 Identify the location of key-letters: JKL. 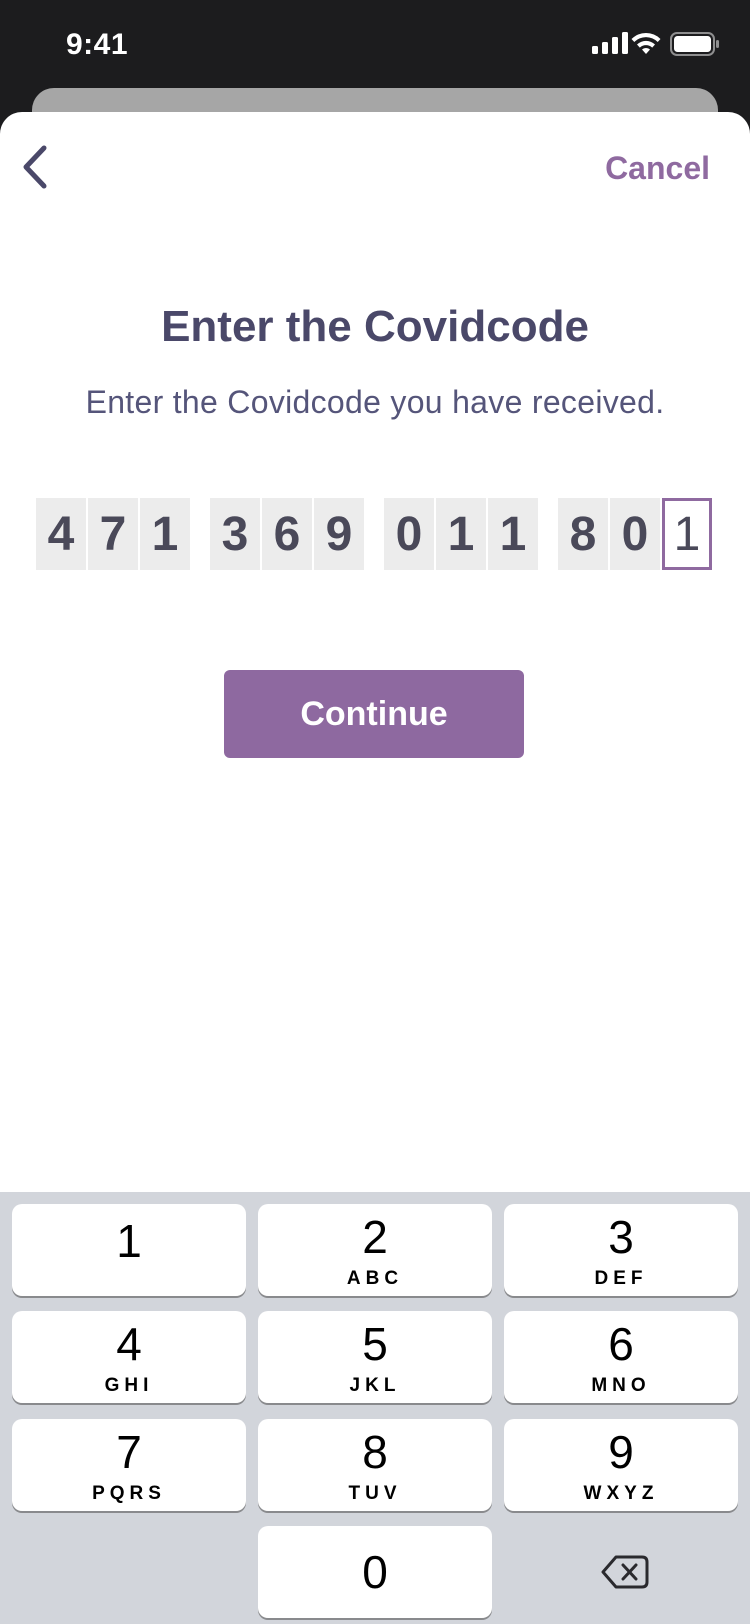
(375, 1385).